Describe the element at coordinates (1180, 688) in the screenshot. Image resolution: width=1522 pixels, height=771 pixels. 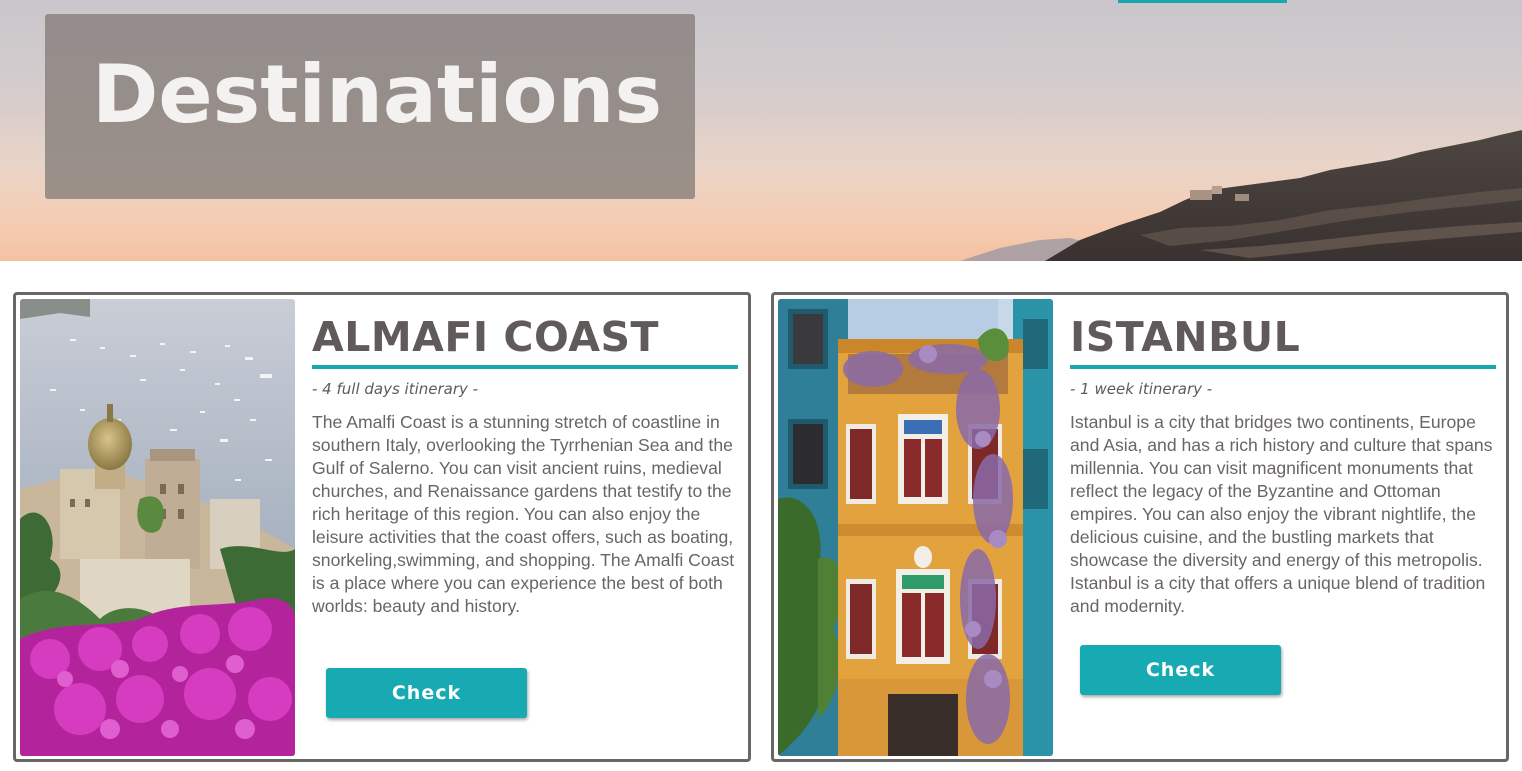
I see `check-itinerary-button-istanbul: Check itinerary` at that location.